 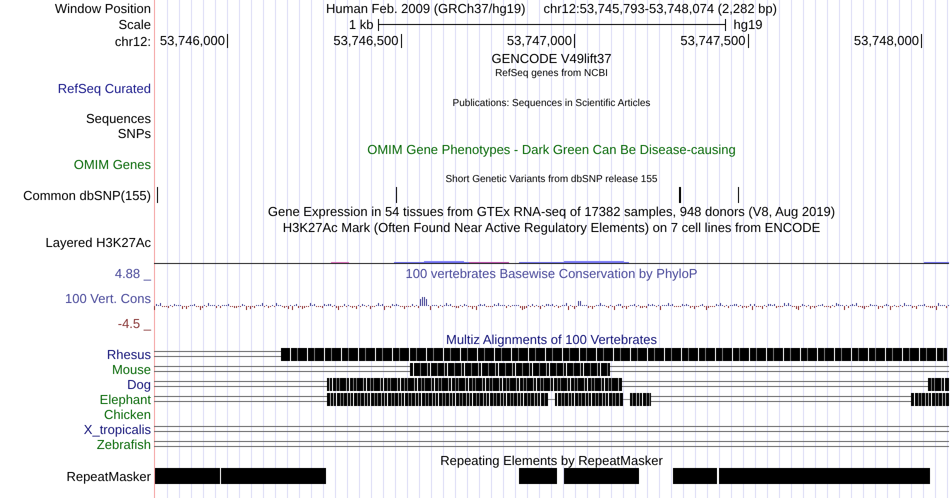 What do you see at coordinates (108, 298) in the screenshot?
I see `track-label: 100 Vert. Cons` at bounding box center [108, 298].